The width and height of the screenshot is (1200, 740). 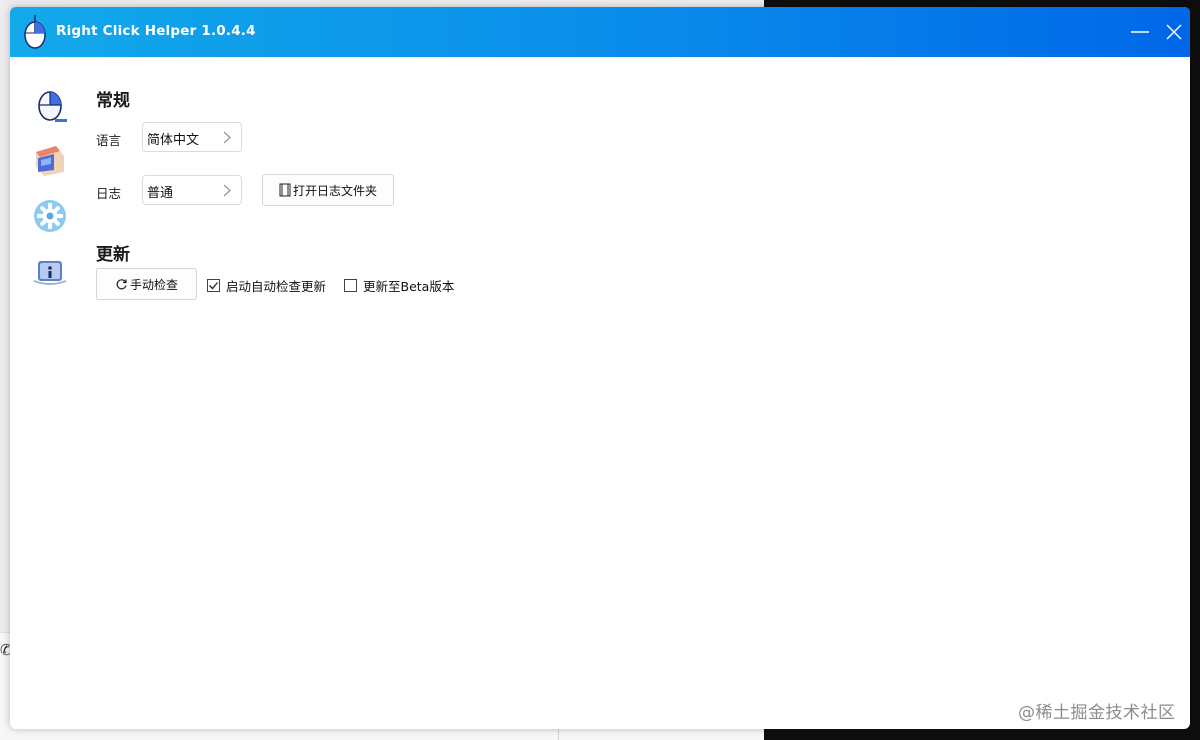 What do you see at coordinates (285, 190) in the screenshot?
I see `folder-icon` at bounding box center [285, 190].